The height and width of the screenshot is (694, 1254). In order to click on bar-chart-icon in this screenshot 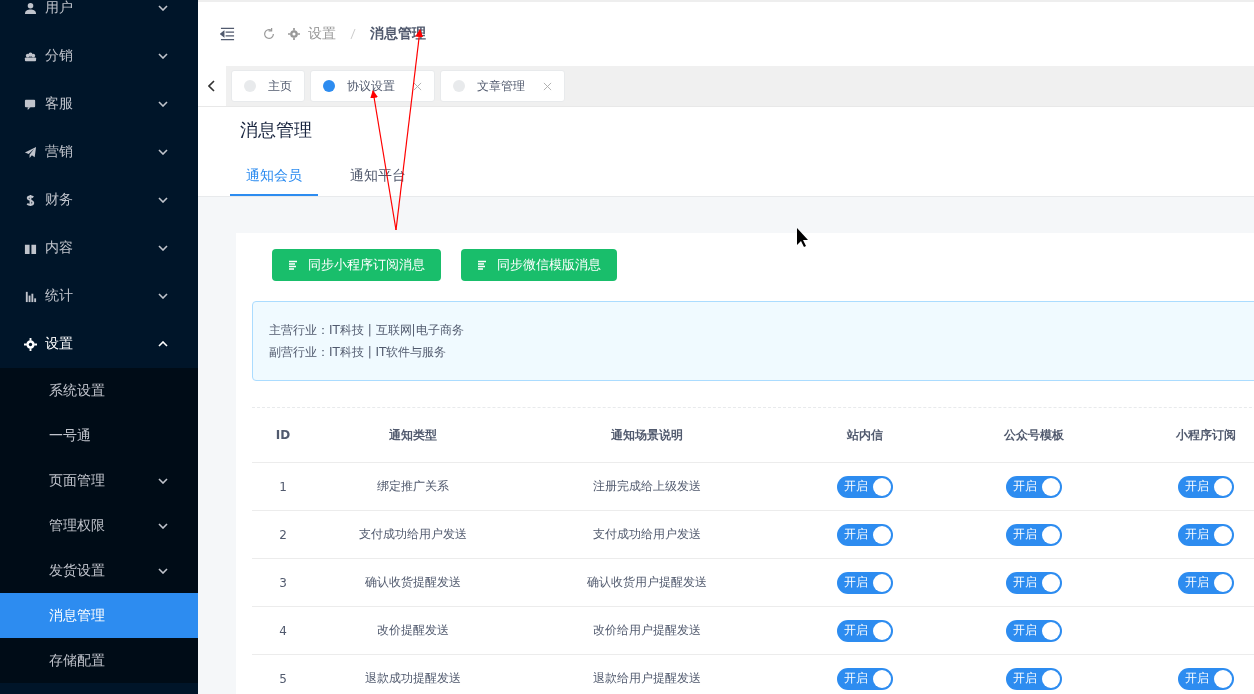, I will do `click(30, 296)`.